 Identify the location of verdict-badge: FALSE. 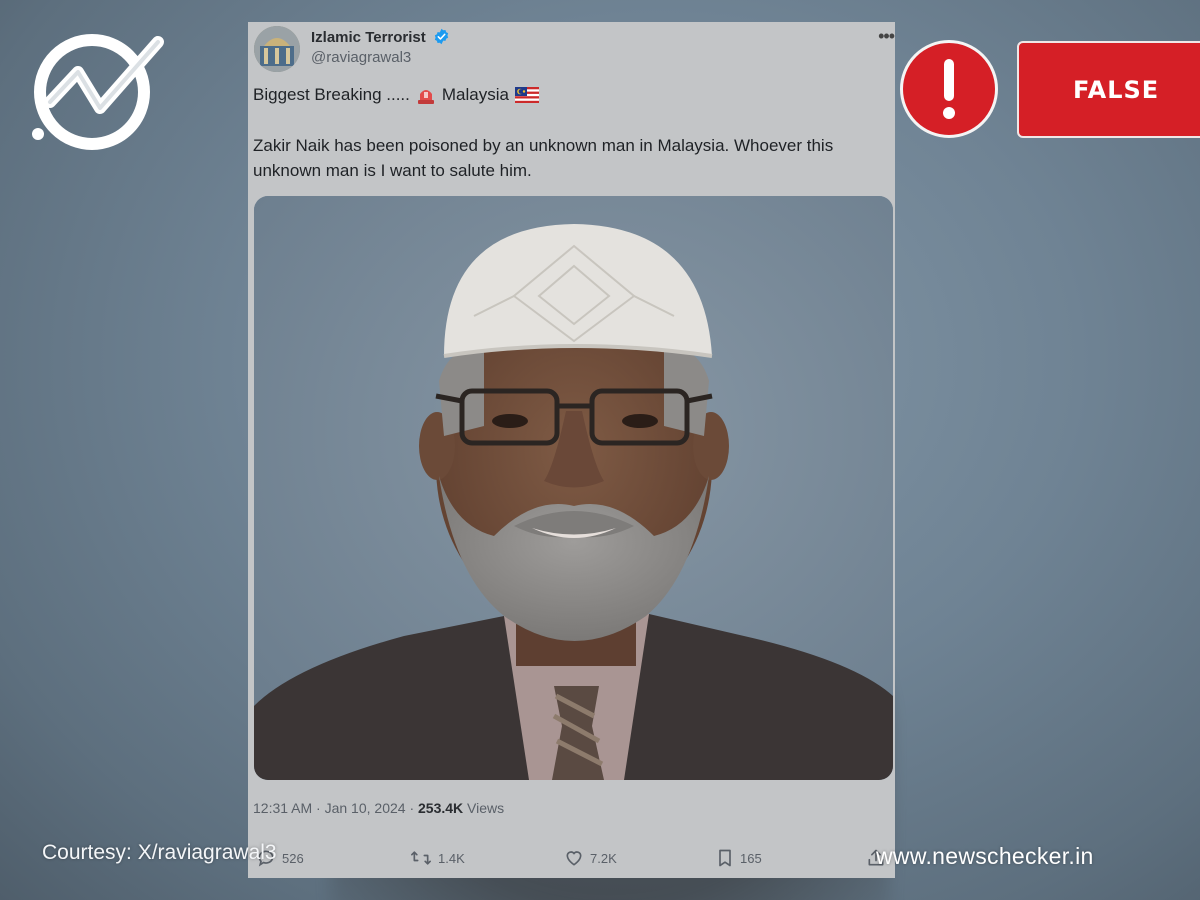
(1108, 89).